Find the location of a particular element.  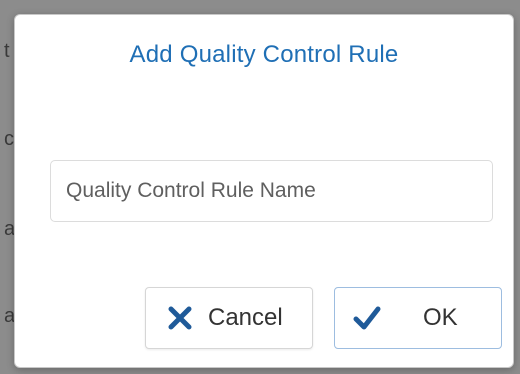

checkmark-icon is located at coordinates (367, 318).